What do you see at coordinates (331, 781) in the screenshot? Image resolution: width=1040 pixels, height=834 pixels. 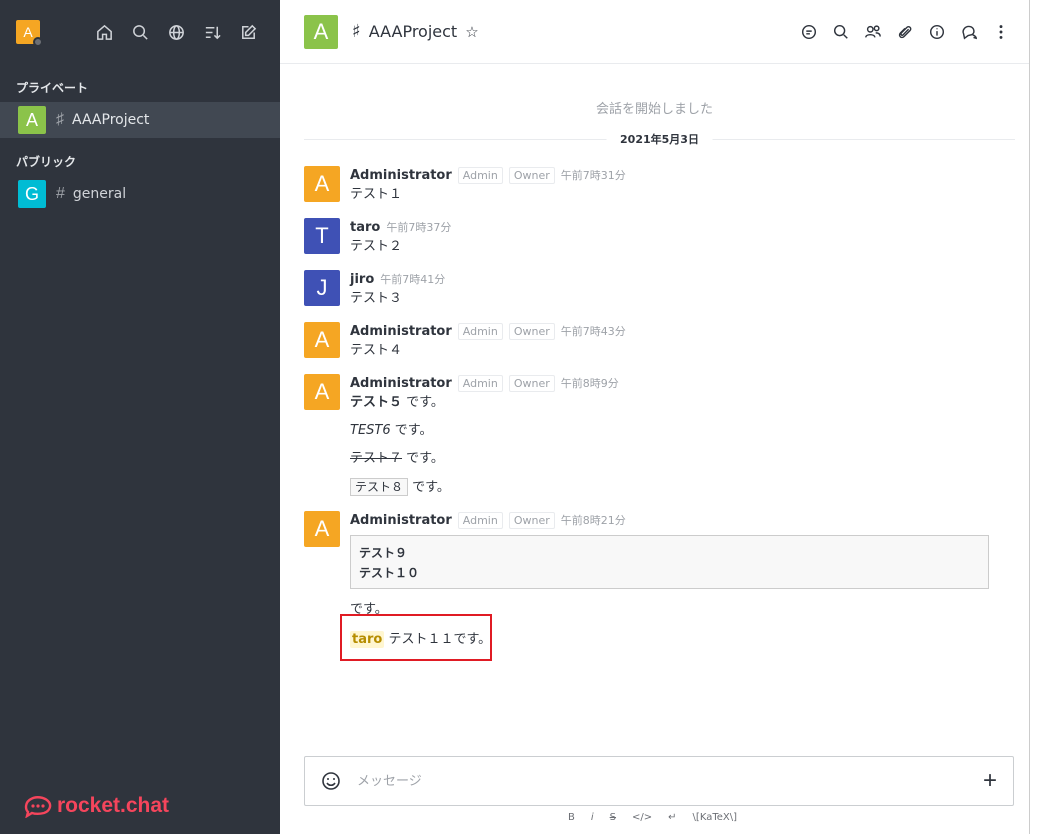 I see `emoji-icon` at bounding box center [331, 781].